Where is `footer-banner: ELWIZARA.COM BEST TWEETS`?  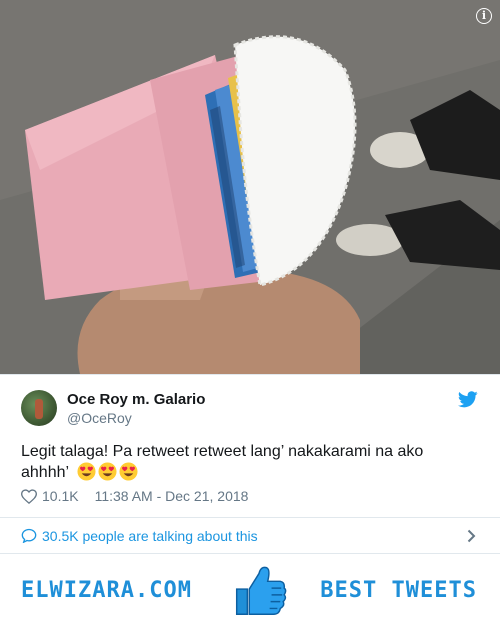
footer-banner: ELWIZARA.COM BEST TWEETS is located at coordinates (250, 590).